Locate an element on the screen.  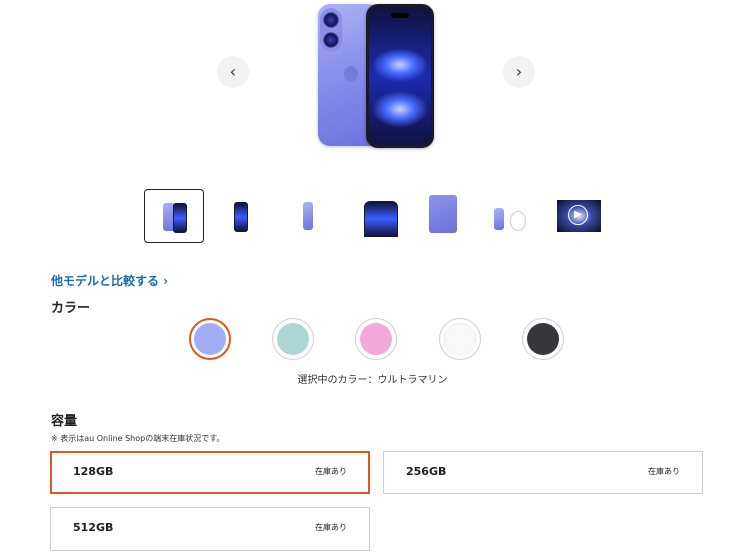
camera-module is located at coordinates (331, 30).